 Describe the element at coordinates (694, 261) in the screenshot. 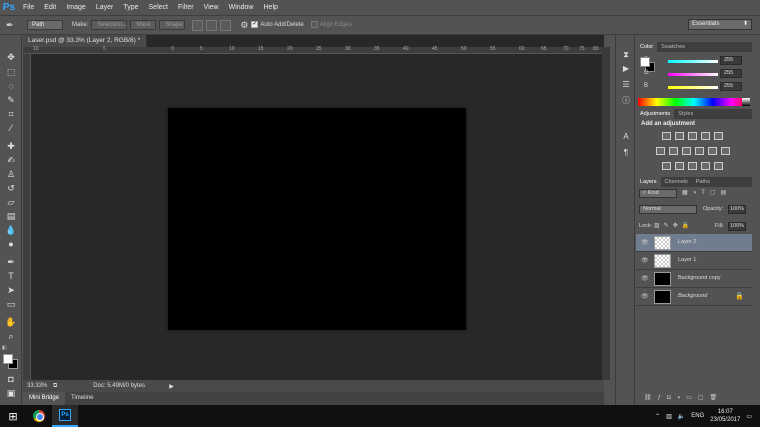

I see `layer-row: 👁 Layer 1` at that location.